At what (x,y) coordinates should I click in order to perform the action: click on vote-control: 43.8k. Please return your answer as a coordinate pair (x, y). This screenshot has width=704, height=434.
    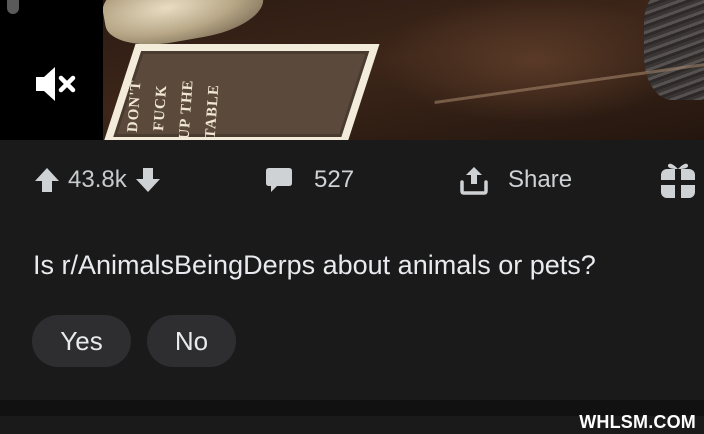
    Looking at the image, I should click on (97, 180).